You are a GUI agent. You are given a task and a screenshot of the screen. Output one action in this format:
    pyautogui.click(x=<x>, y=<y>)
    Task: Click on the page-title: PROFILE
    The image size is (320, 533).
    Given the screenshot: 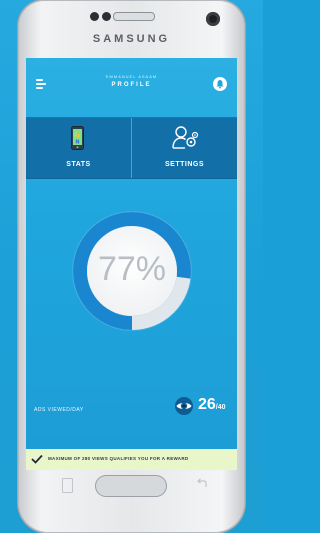 What is the action you would take?
    pyautogui.click(x=131, y=85)
    